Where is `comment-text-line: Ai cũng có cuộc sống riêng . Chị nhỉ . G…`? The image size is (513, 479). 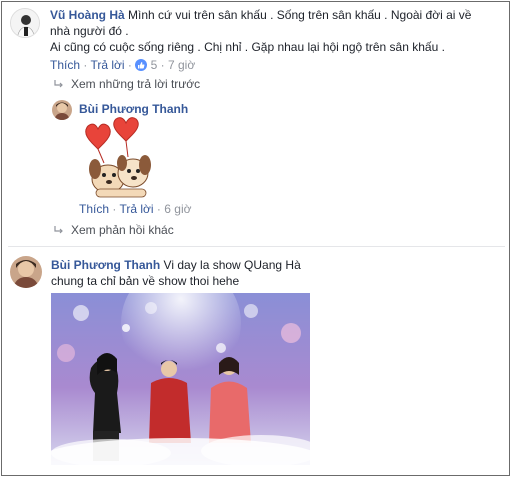 comment-text-line: Ai cũng có cuộc sống riêng . Chị nhỉ . G… is located at coordinates (247, 47).